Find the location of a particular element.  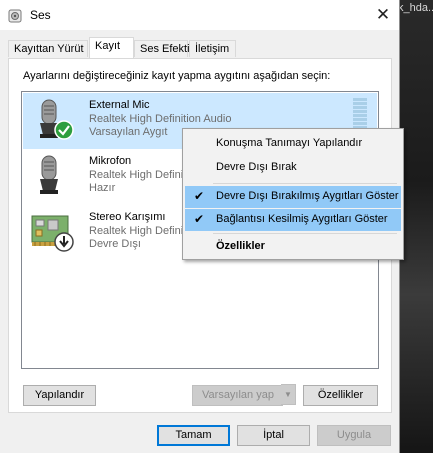

apply-button: Uygula is located at coordinates (354, 435).